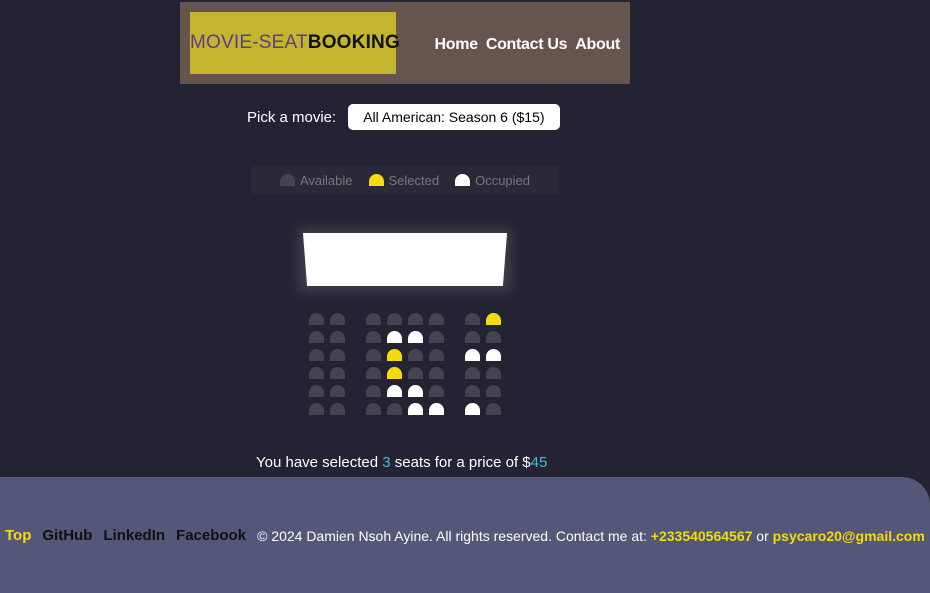 The image size is (930, 593). What do you see at coordinates (211, 535) in the screenshot?
I see `footer-facebook-link: Facebook` at bounding box center [211, 535].